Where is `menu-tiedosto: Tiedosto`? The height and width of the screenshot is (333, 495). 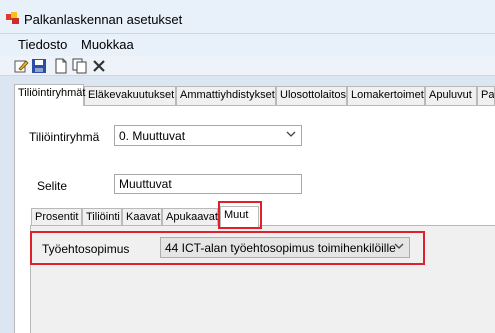
menu-tiedosto: Tiedosto is located at coordinates (42, 44).